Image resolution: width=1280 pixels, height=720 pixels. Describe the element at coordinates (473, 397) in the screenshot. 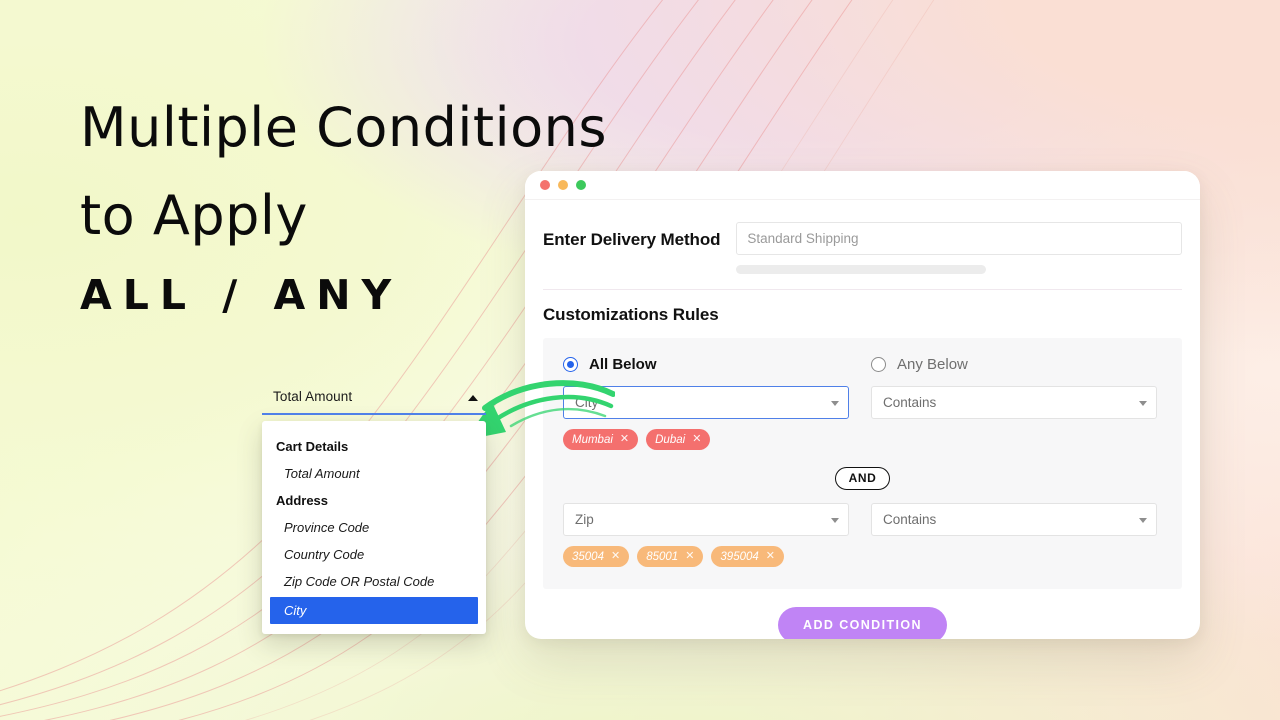

I see `chevron-up-icon` at that location.